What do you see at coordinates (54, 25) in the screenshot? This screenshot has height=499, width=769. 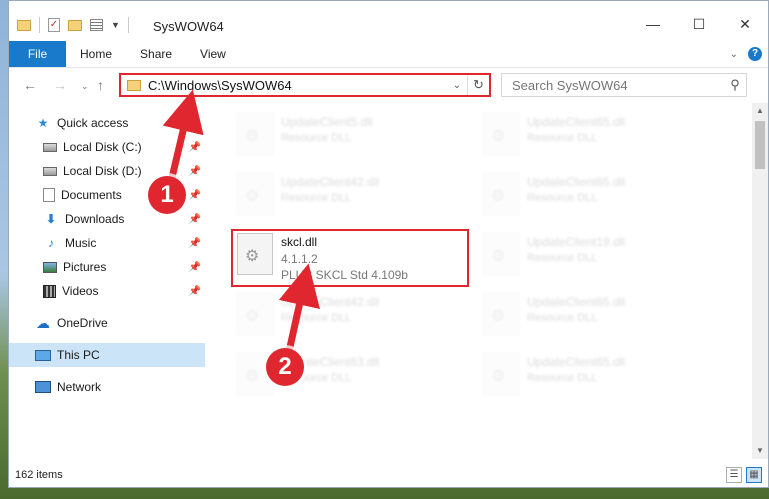 I see `properties-check-icon: ✓` at bounding box center [54, 25].